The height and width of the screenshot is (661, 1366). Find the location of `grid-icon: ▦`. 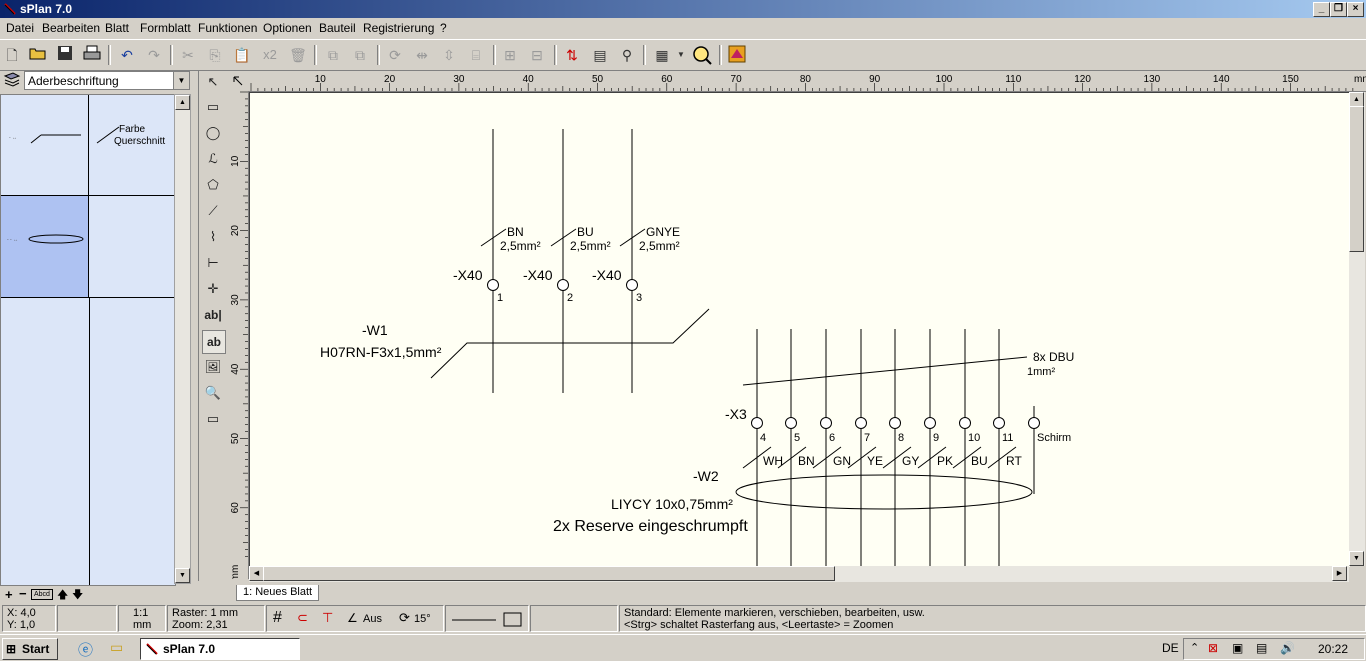

grid-icon: ▦ is located at coordinates (662, 55).